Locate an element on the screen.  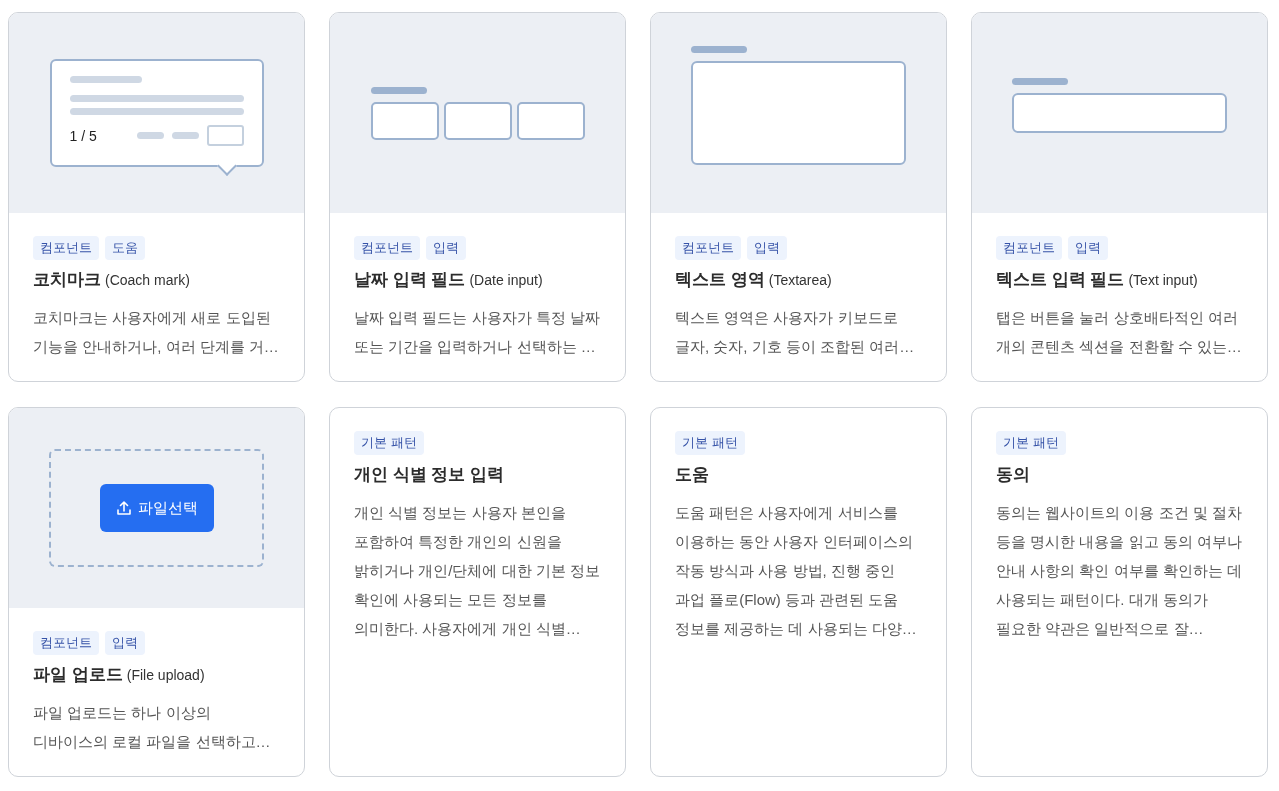
card-title: 동의 is located at coordinates (1013, 475).